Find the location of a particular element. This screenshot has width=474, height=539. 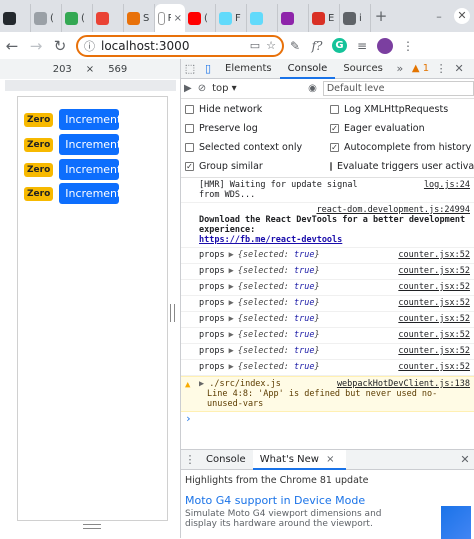

tab-sources: Sources is located at coordinates (363, 69).